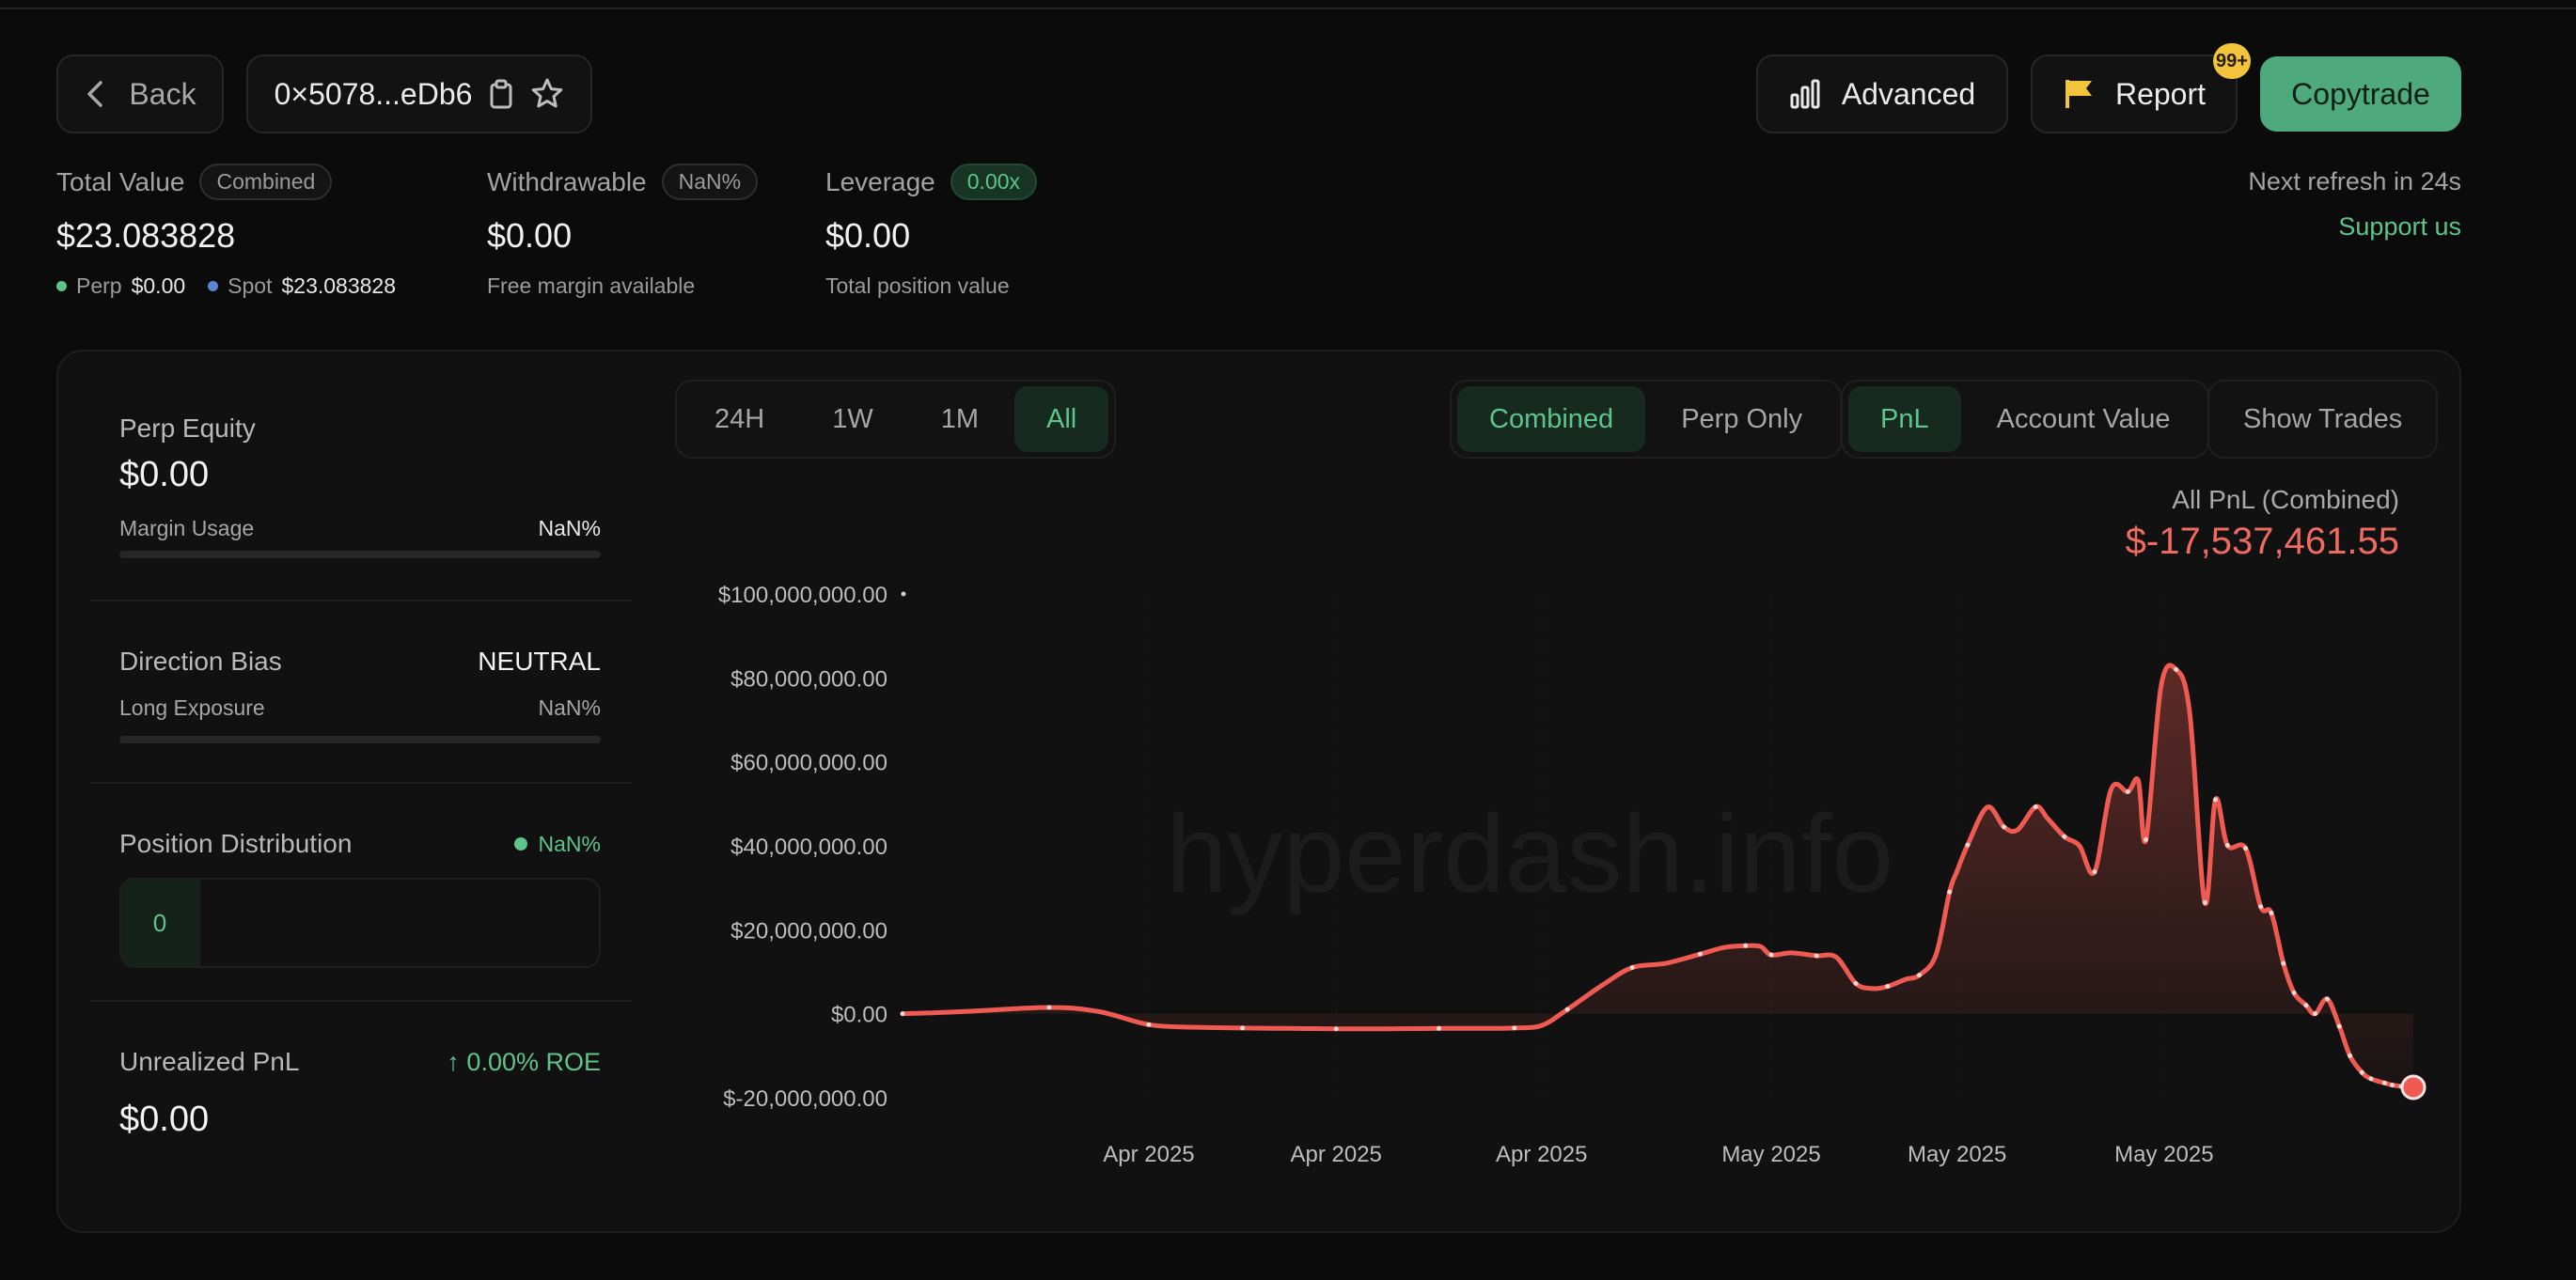 The height and width of the screenshot is (1280, 2576). I want to click on report-count-badge: 99+, so click(2232, 61).